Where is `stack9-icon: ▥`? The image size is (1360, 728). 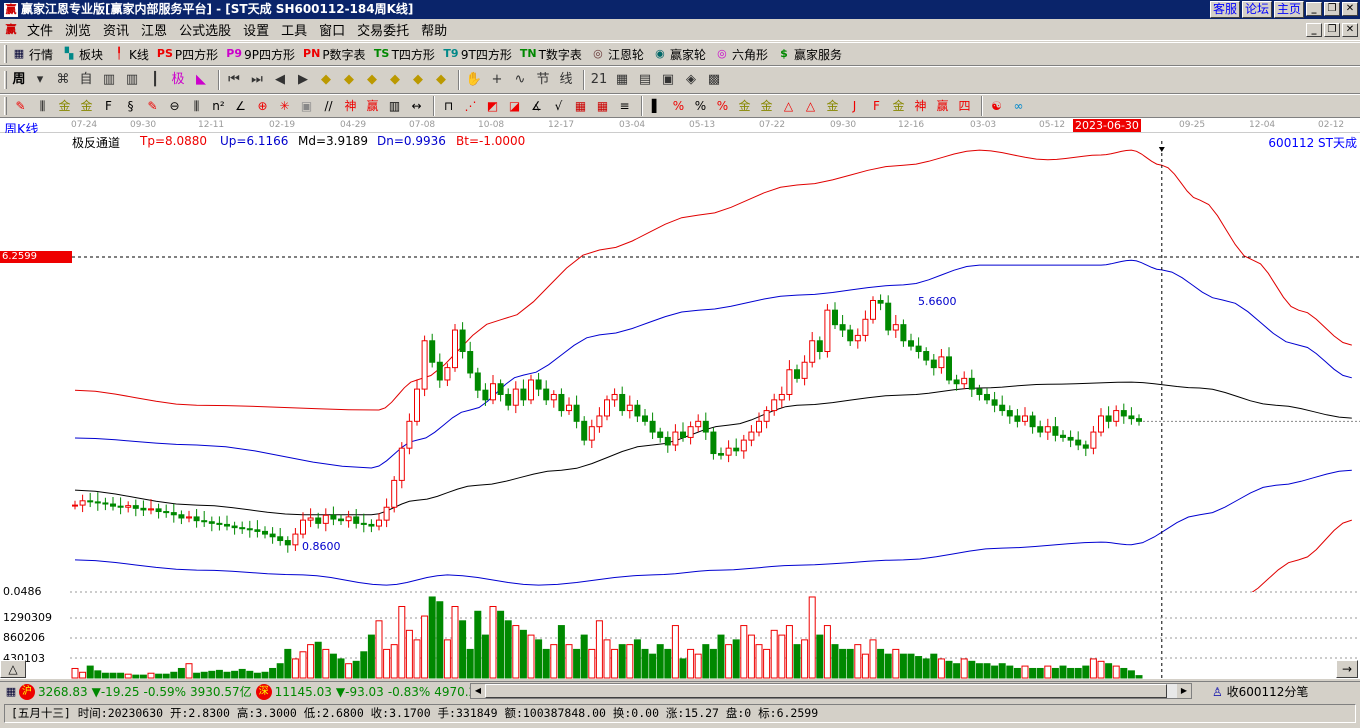
stack9-icon: ▥ is located at coordinates (132, 80).